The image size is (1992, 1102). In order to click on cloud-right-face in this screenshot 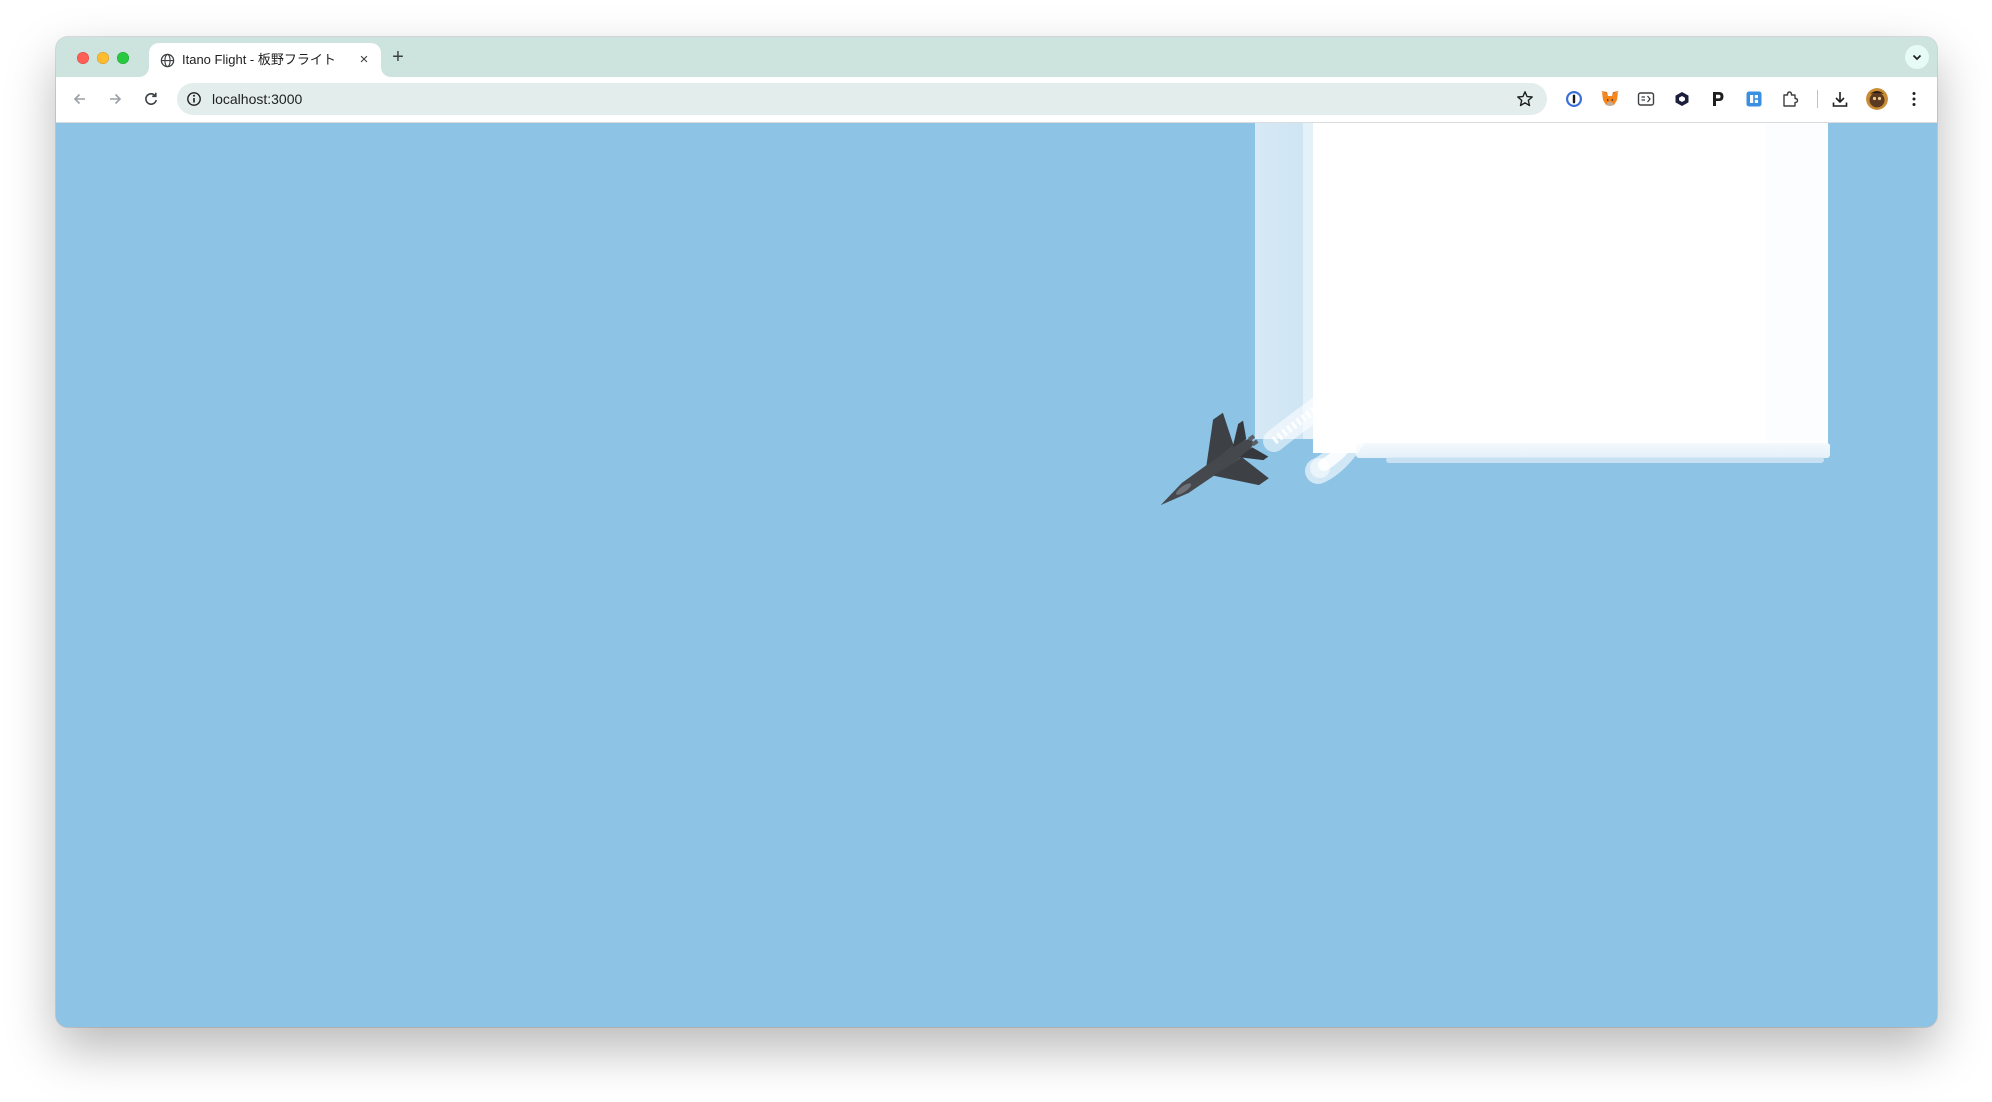, I will do `click(1797, 282)`.